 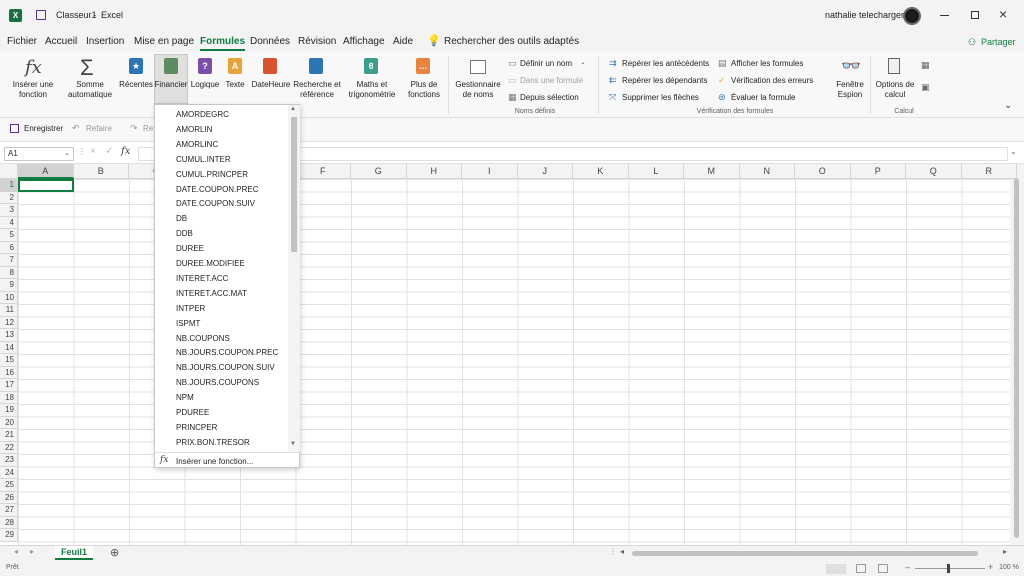 What do you see at coordinates (270, 41) in the screenshot?
I see `tab-donnees: Données` at bounding box center [270, 41].